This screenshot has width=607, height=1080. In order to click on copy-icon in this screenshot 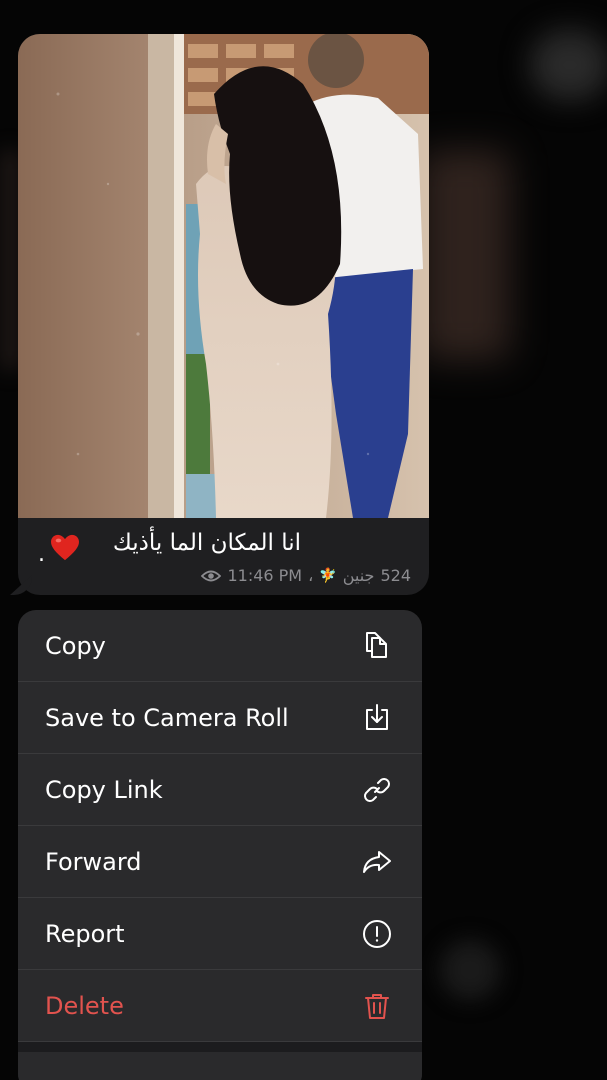, I will do `click(377, 646)`.